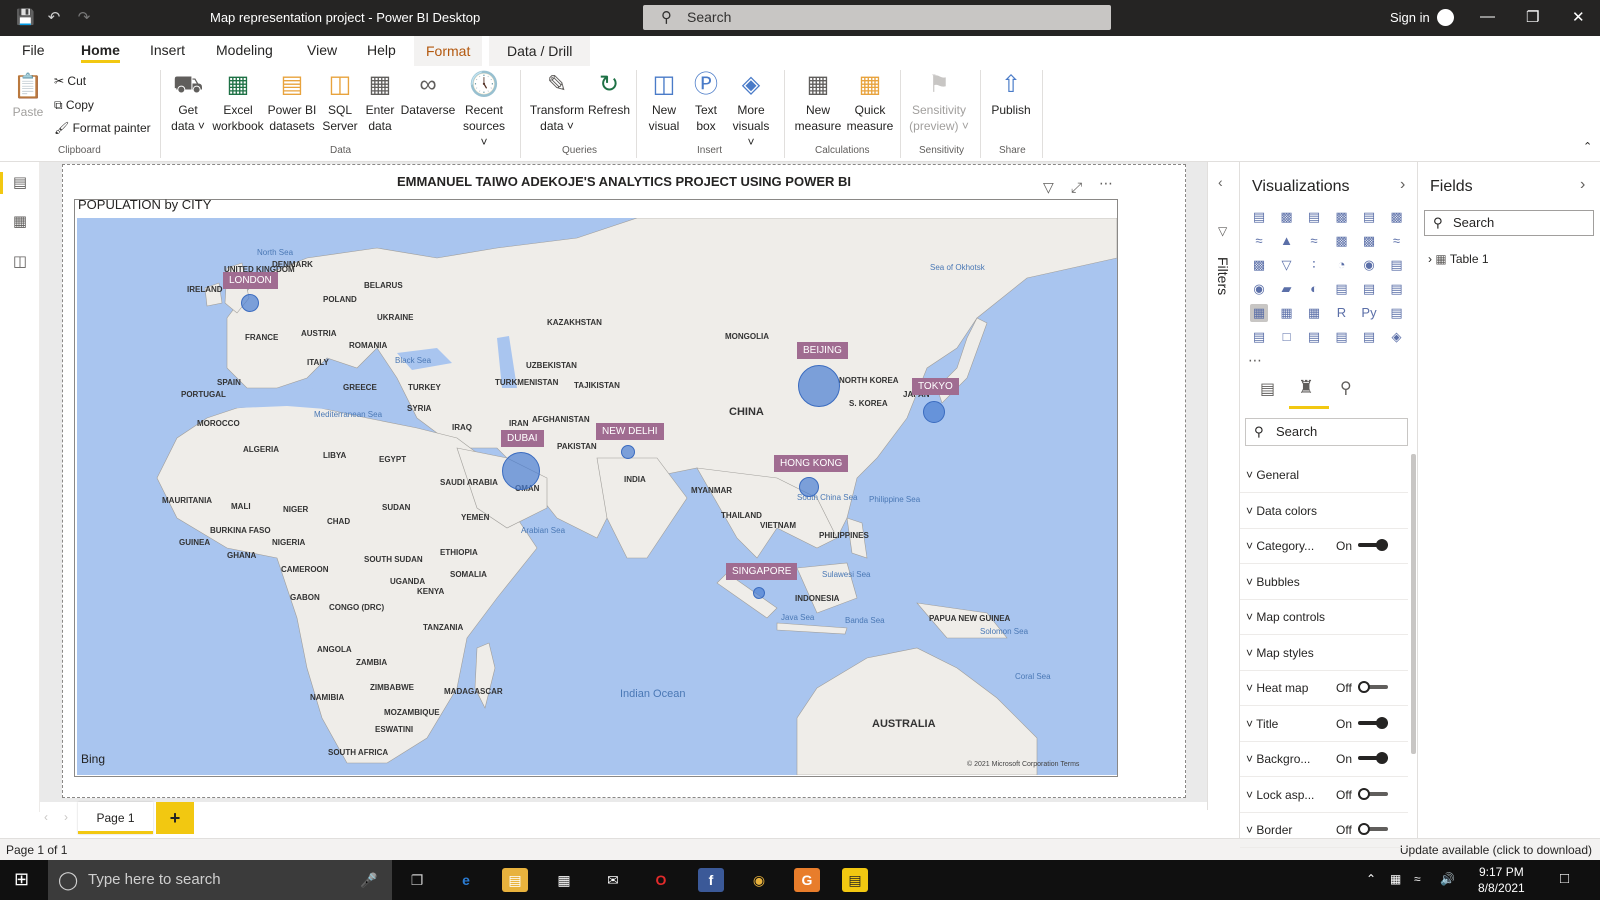  I want to click on tab-file: File, so click(33, 50).